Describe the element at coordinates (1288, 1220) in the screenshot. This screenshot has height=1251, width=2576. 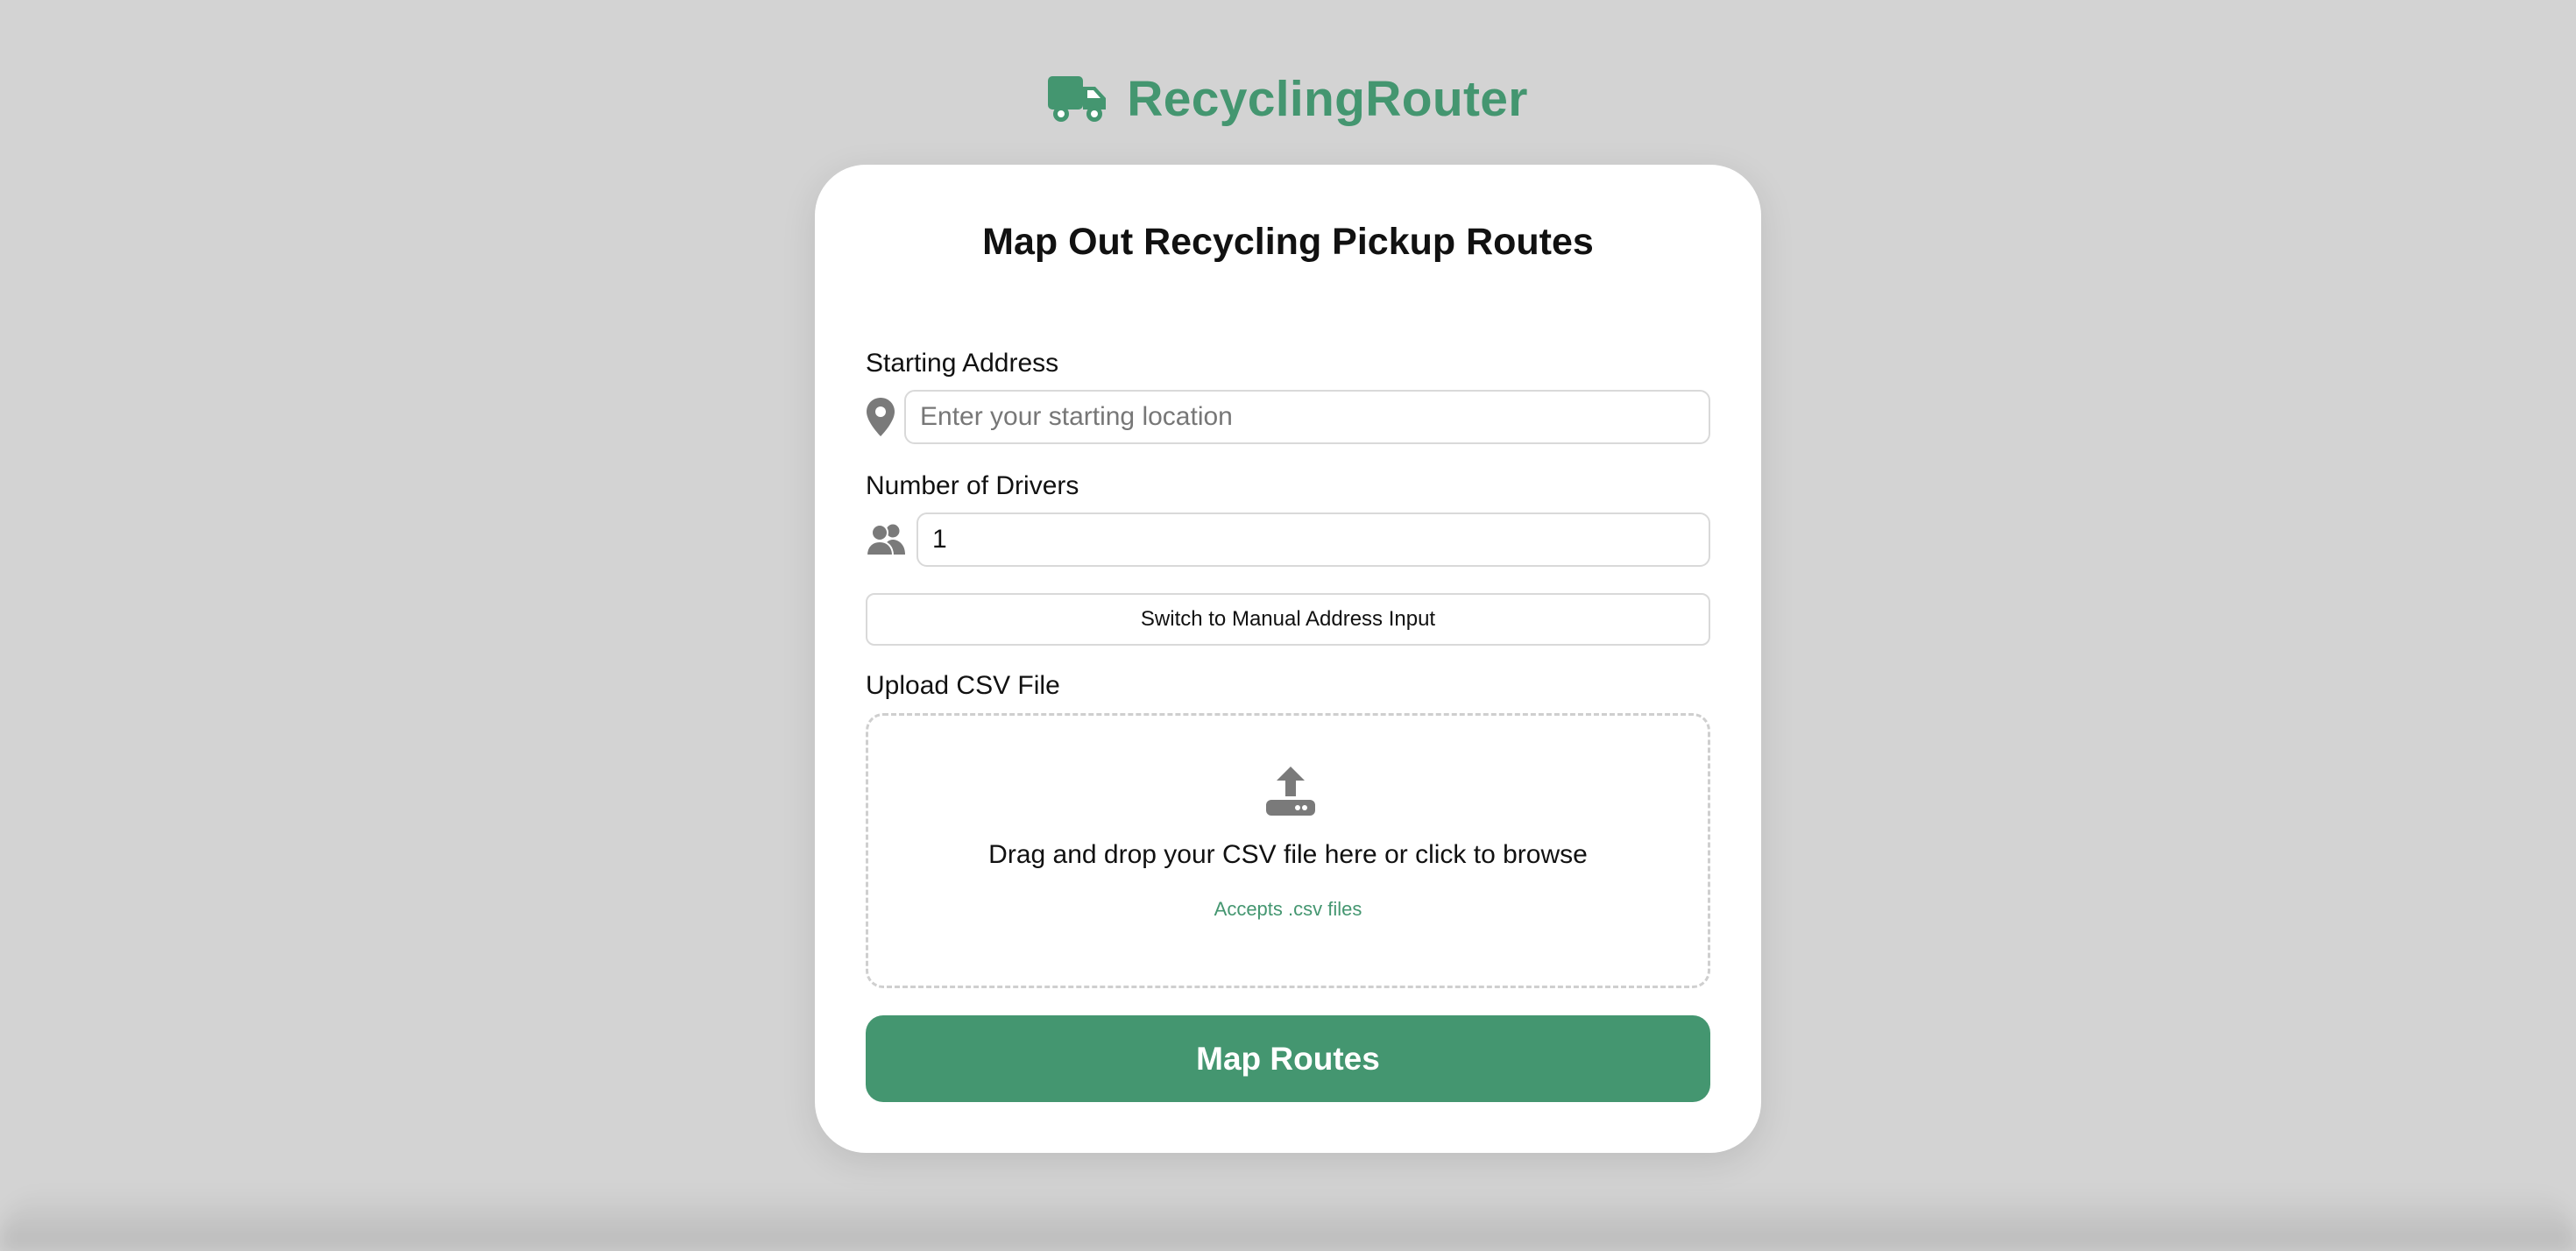
I see `bottom-shadow` at that location.